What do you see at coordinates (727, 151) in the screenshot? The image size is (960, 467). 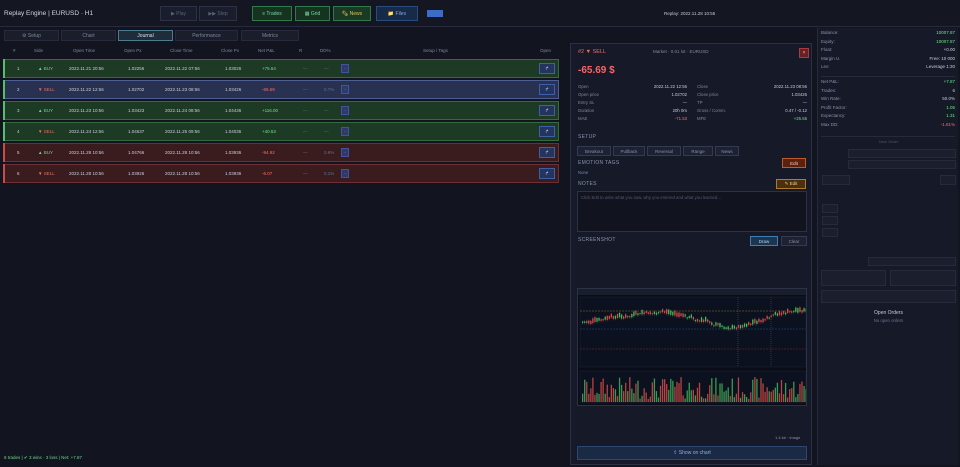 I see `setup-news-button: News` at bounding box center [727, 151].